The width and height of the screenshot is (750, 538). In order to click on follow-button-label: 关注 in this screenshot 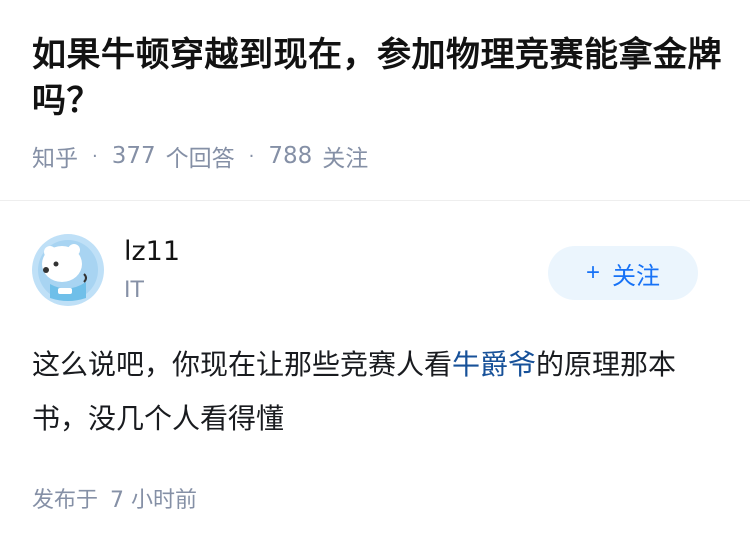, I will do `click(636, 276)`.